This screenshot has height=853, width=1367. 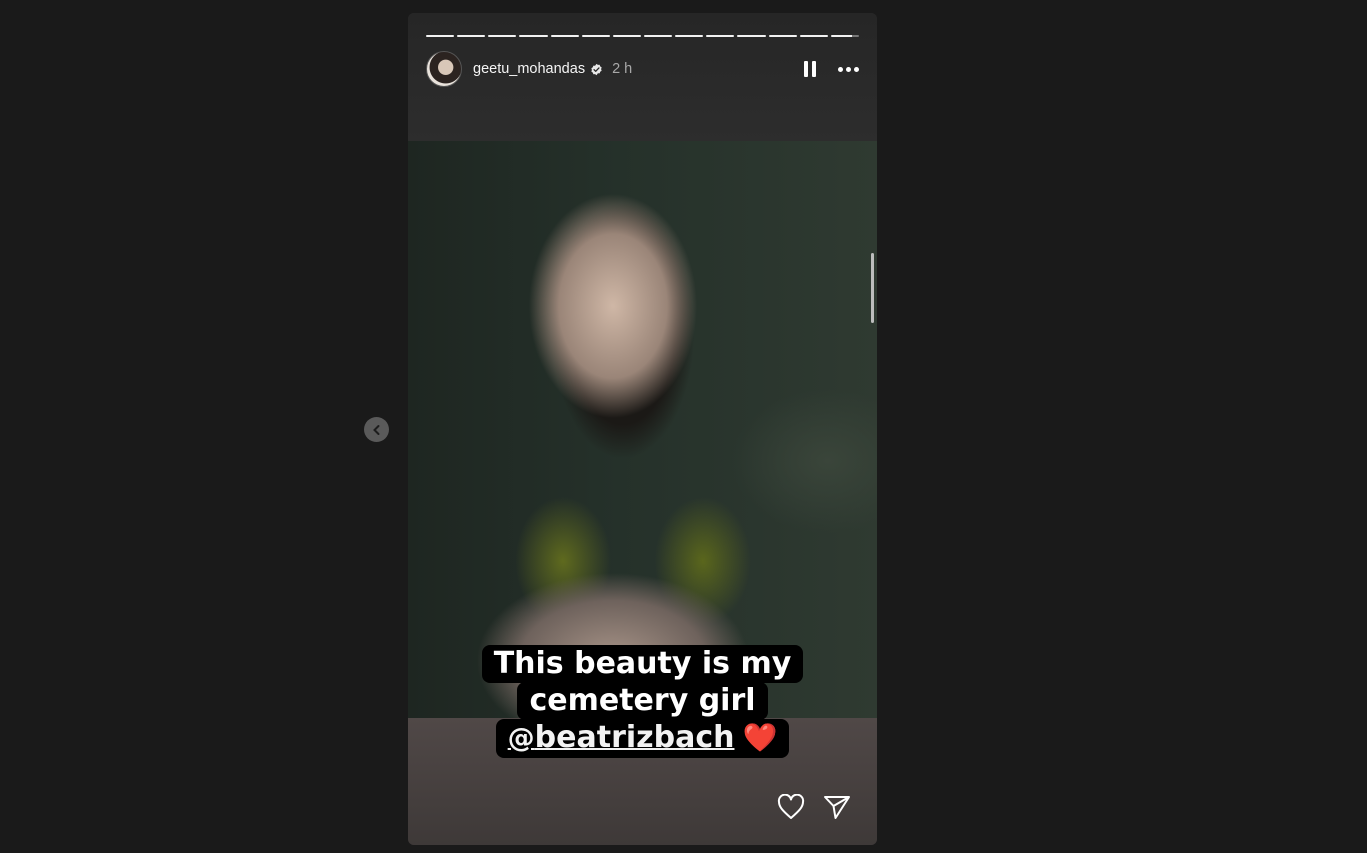 I want to click on like-button, so click(x=791, y=807).